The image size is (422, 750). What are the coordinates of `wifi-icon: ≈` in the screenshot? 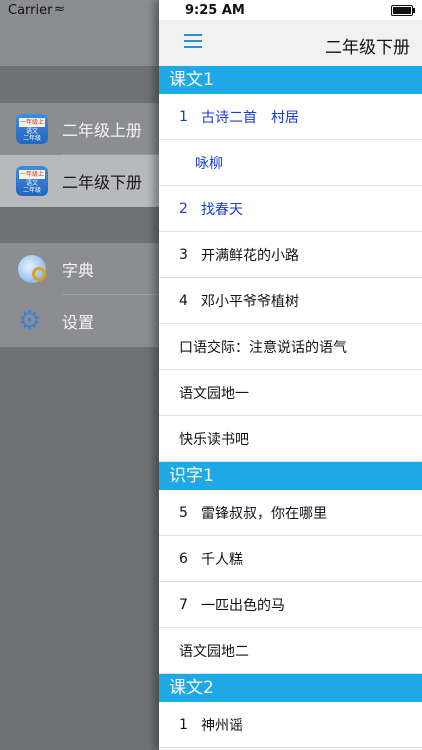 It's located at (59, 9).